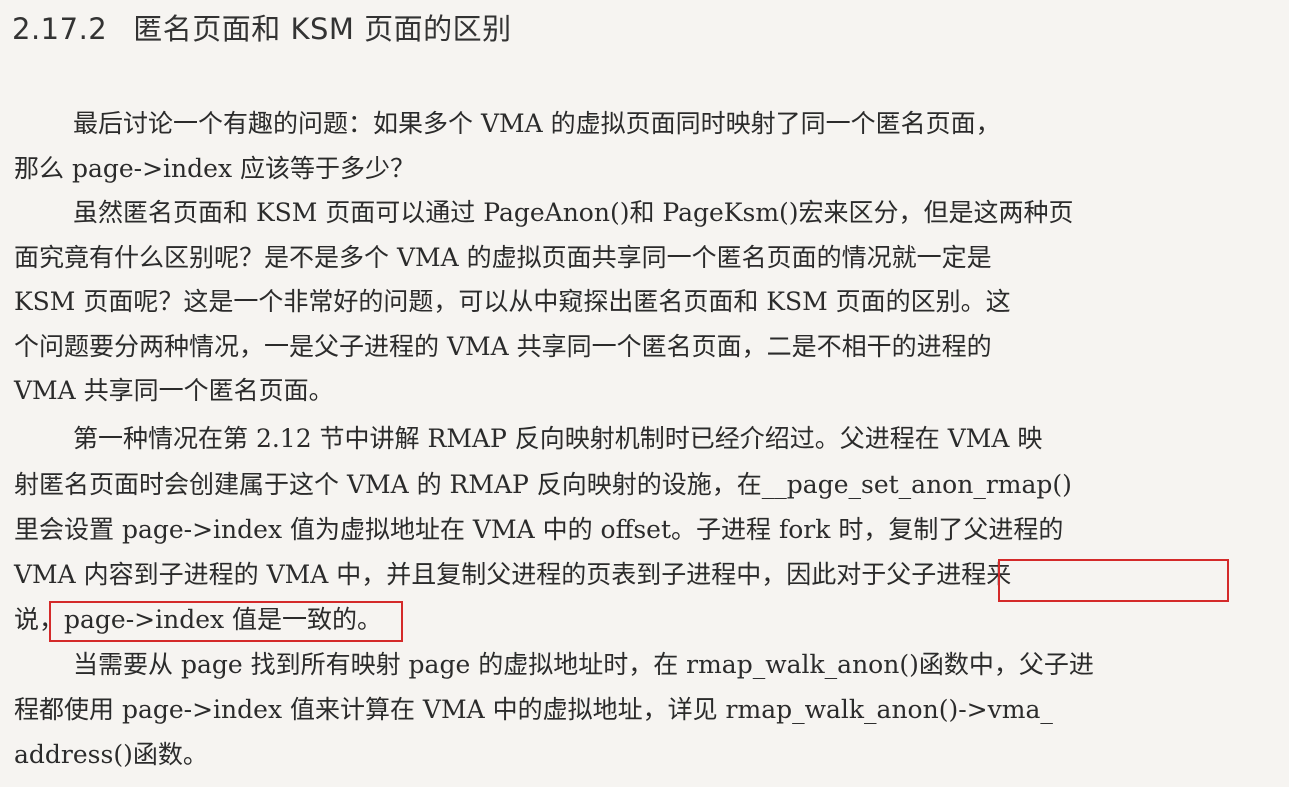 Image resolution: width=1289 pixels, height=787 pixels. I want to click on section-heading: 2.17.2 匿名页面和 KSM 页面的区别, so click(262, 27).